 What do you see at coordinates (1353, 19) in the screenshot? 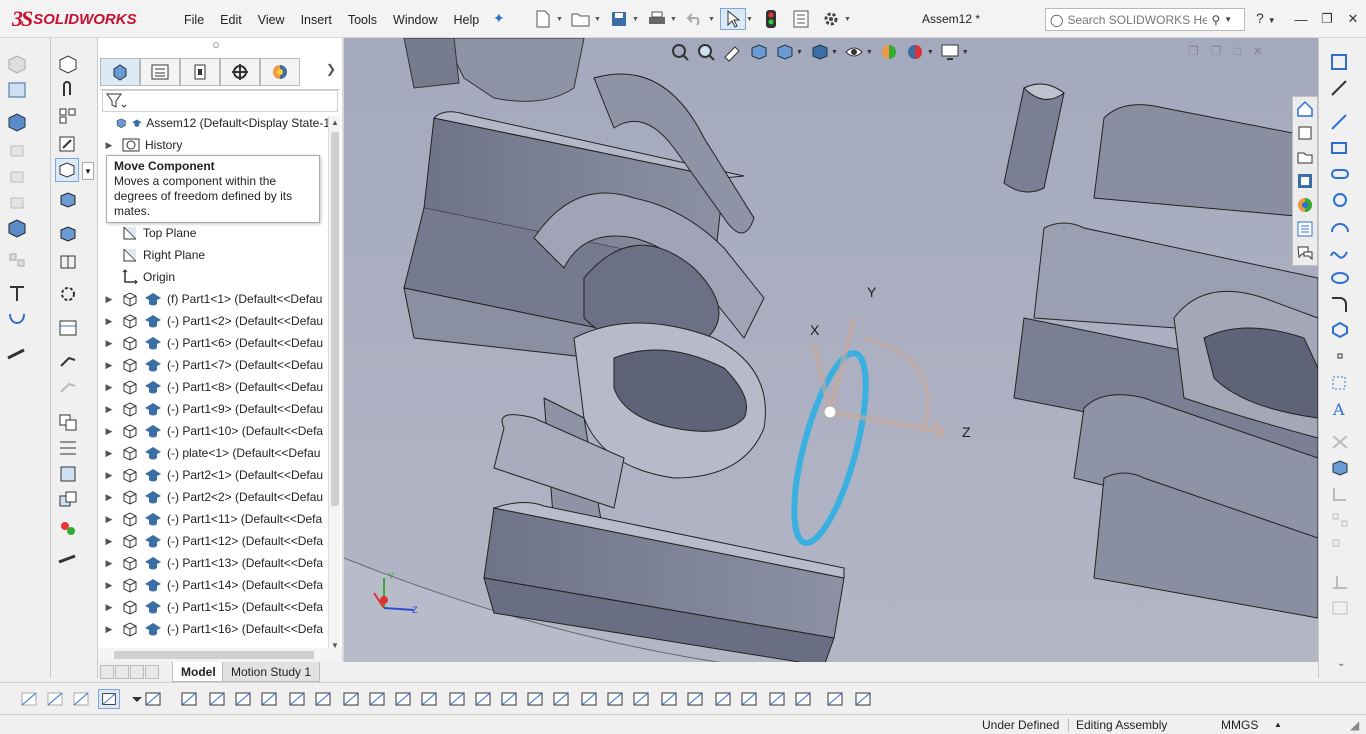
I see `close-icon: ✕` at bounding box center [1353, 19].